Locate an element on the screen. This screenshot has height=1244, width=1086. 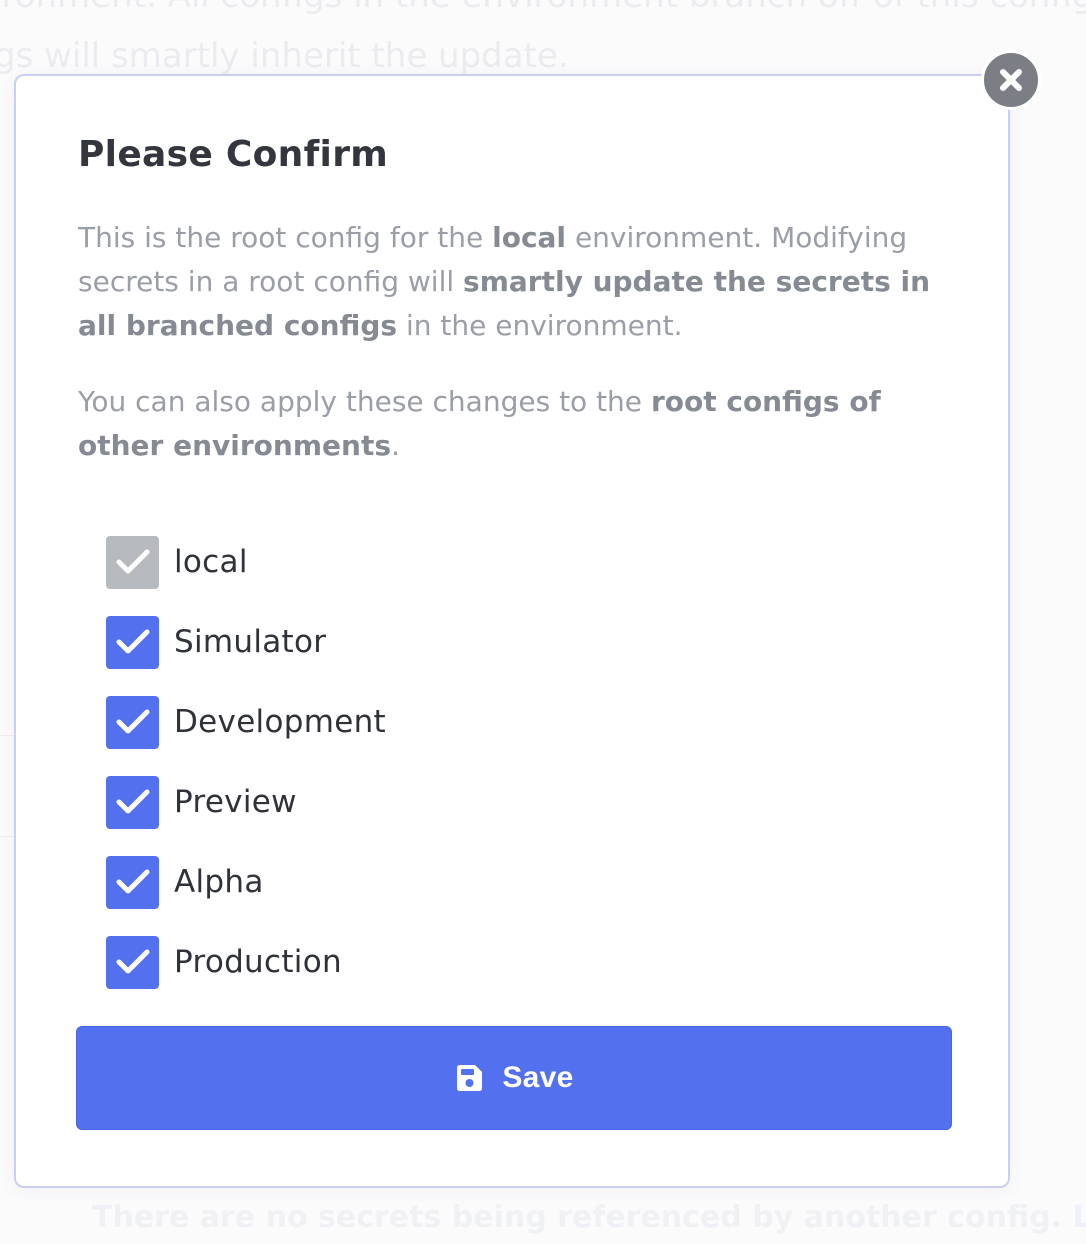
description-text: This is the root config for the is located at coordinates (285, 237).